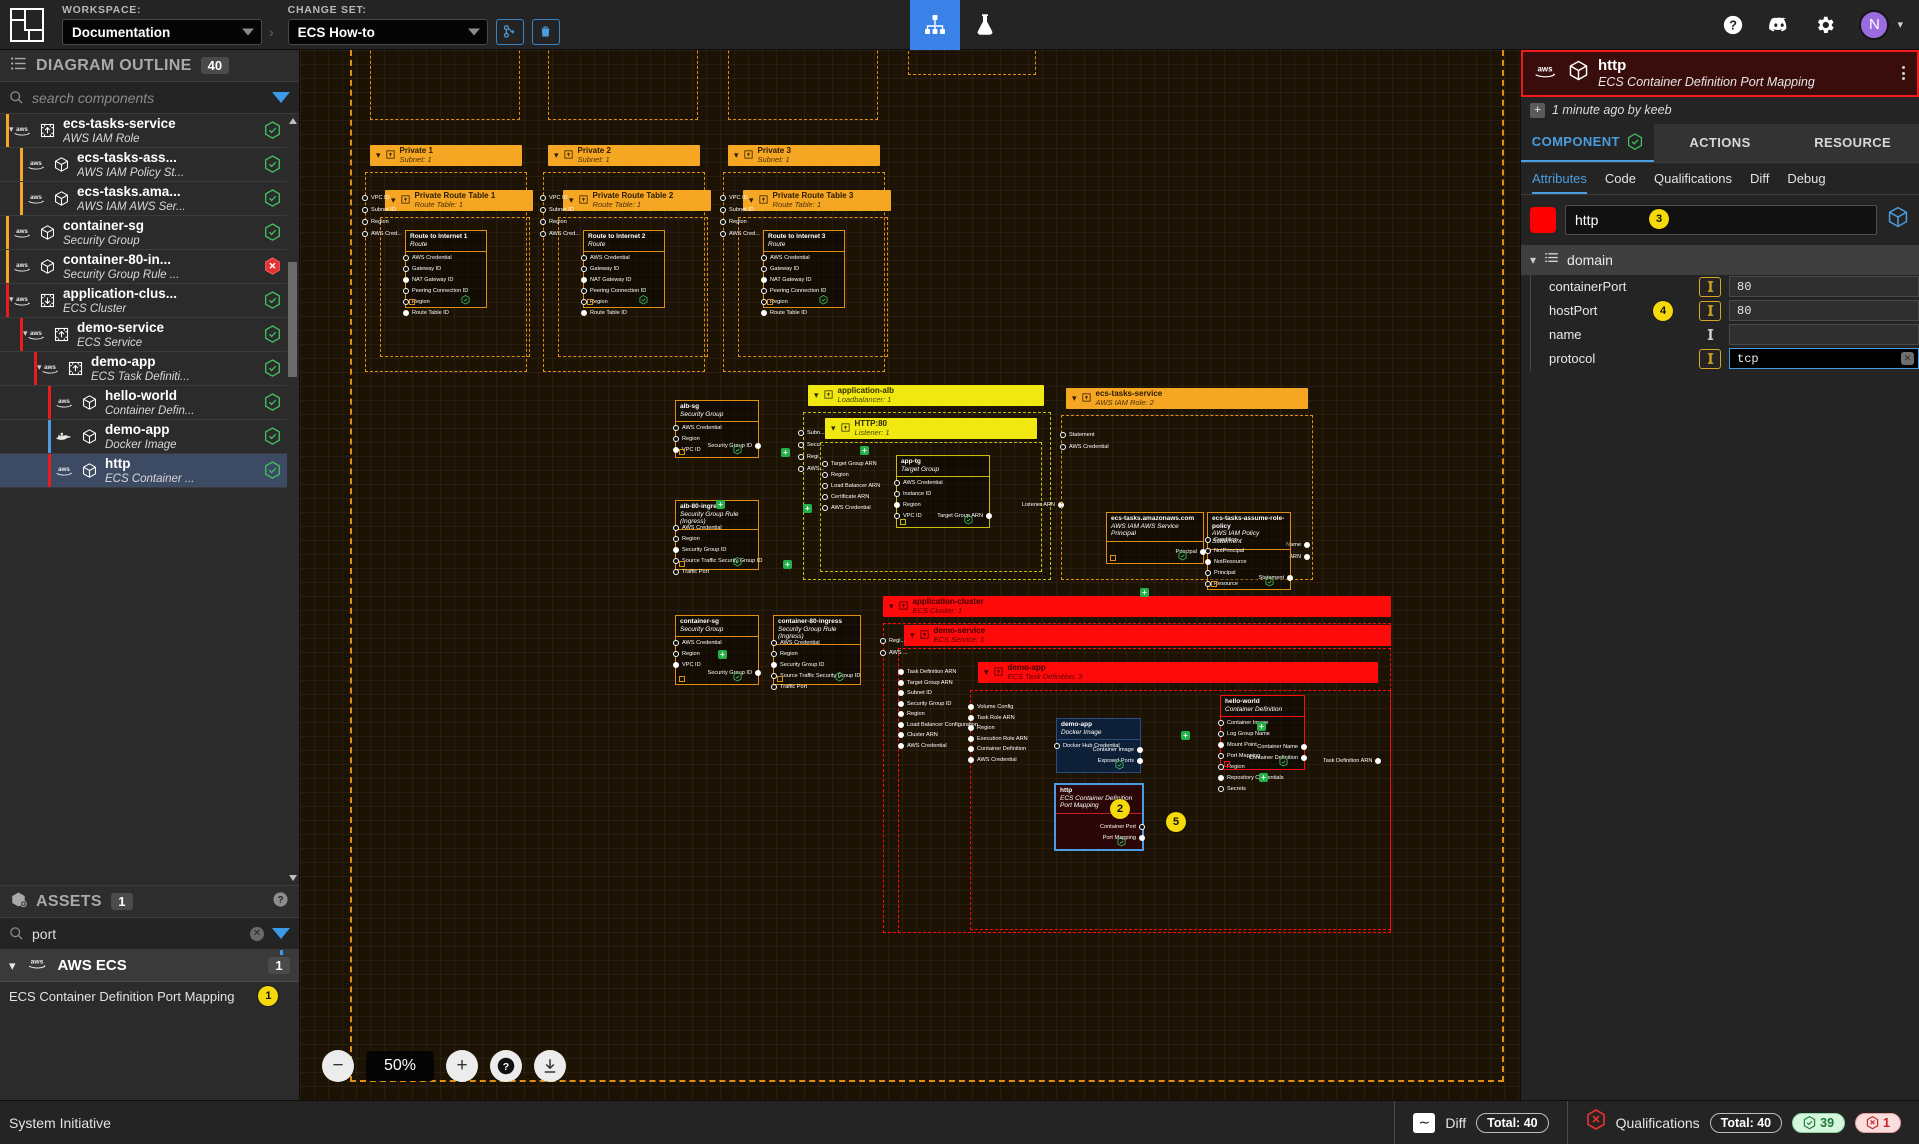  I want to click on search-assets-input, so click(137, 933).